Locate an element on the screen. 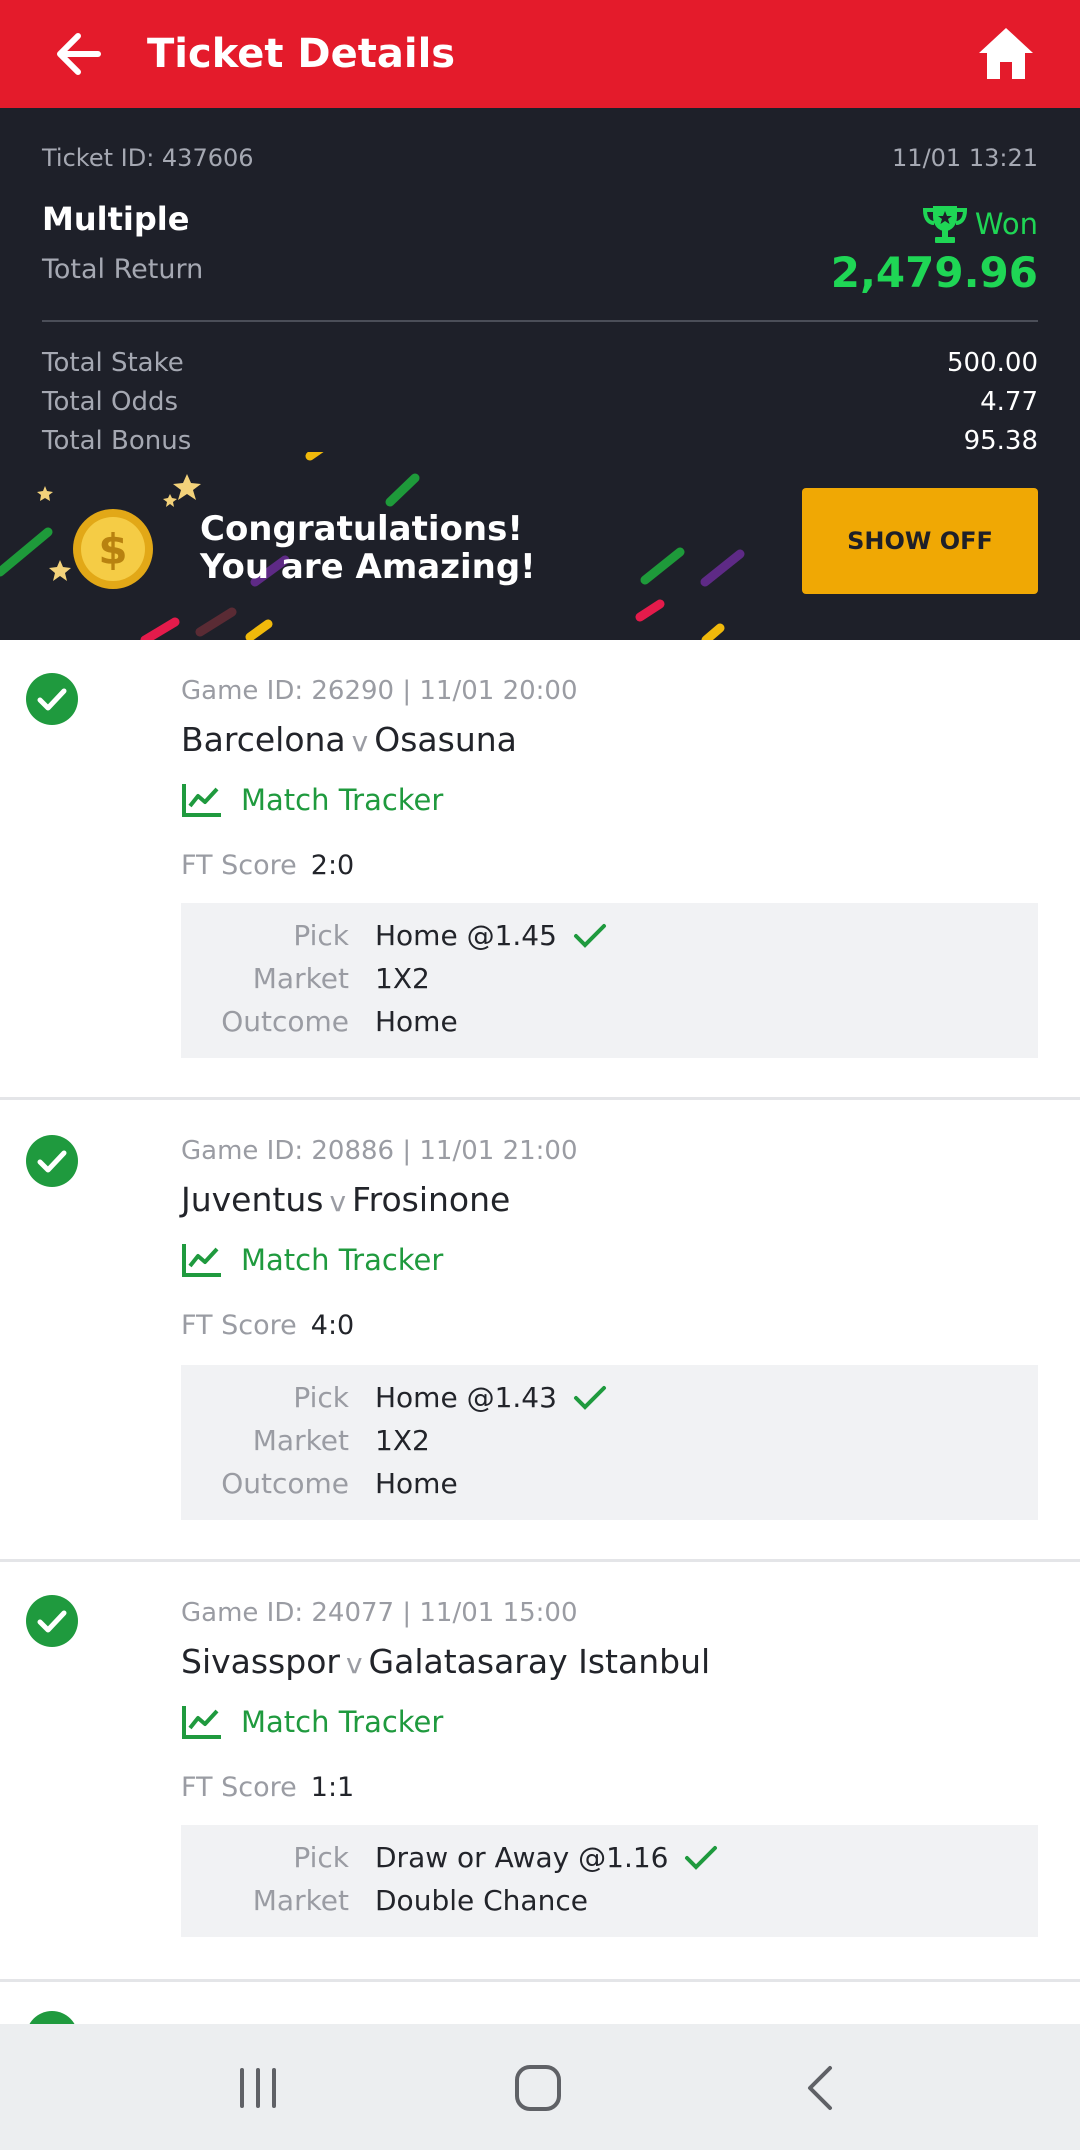 Image resolution: width=1080 pixels, height=2150 pixels. game-meta: Game ID: 26290 | 11/01 20:00 is located at coordinates (379, 691).